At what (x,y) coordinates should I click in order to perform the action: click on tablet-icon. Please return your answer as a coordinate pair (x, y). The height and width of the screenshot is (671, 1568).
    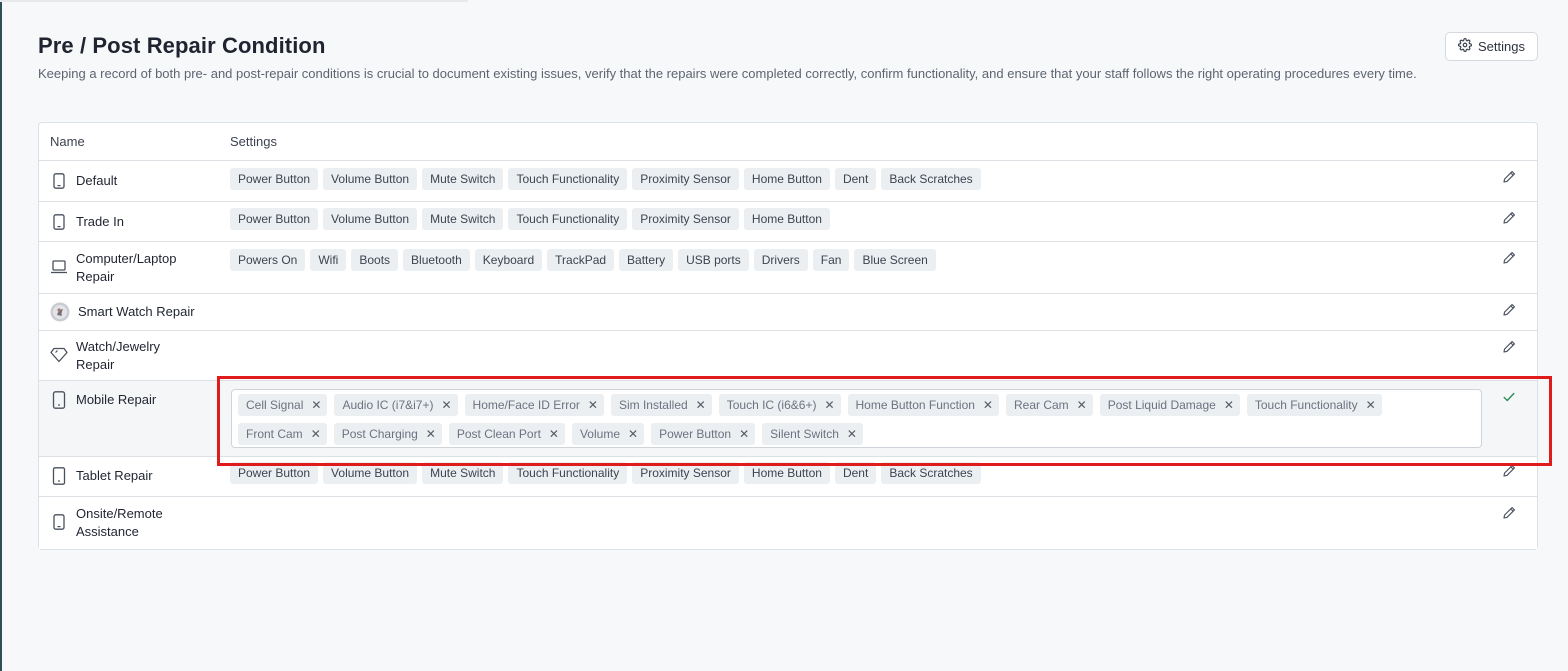
    Looking at the image, I should click on (59, 476).